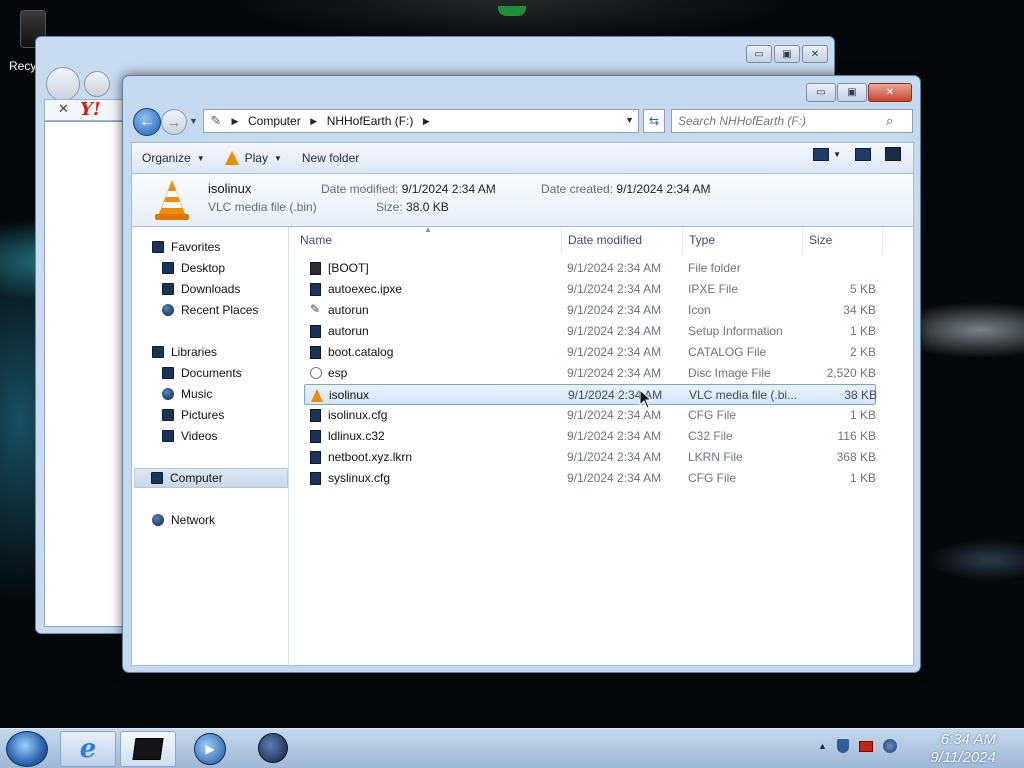  I want to click on column-header-size: Size, so click(843, 240).